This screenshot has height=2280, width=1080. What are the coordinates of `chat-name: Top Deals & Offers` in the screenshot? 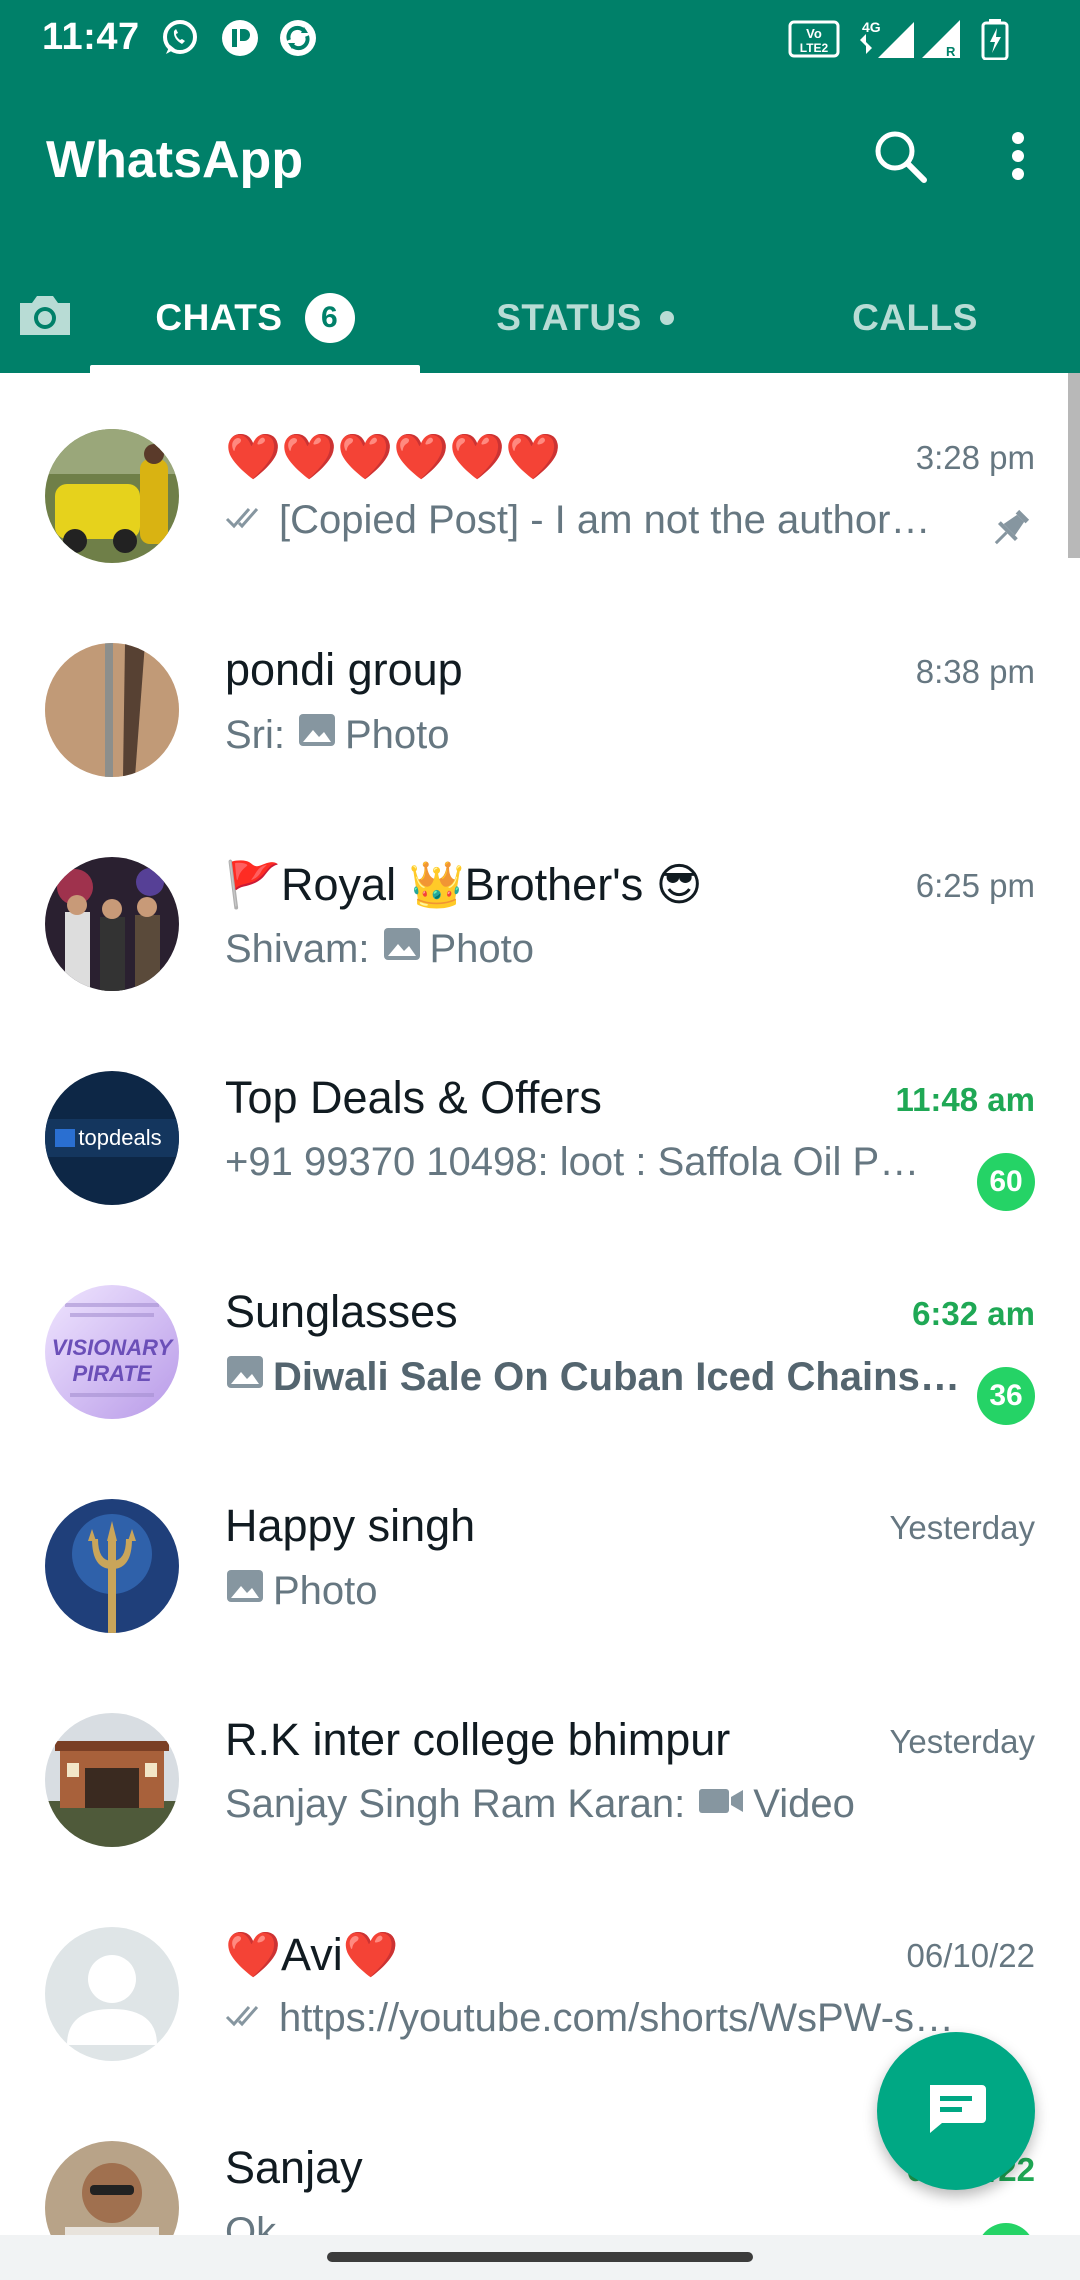 It's located at (413, 1097).